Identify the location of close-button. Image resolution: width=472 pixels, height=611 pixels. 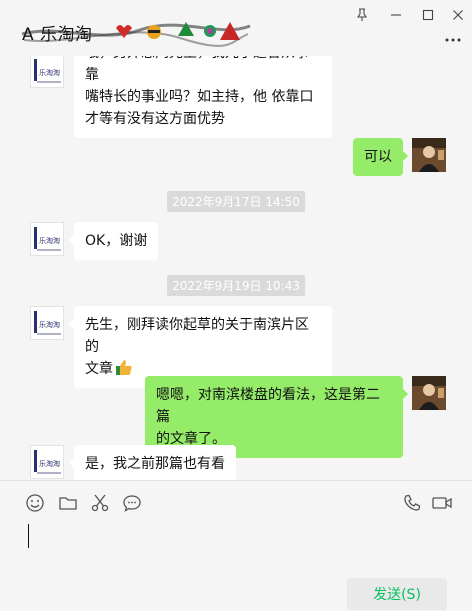
(458, 15).